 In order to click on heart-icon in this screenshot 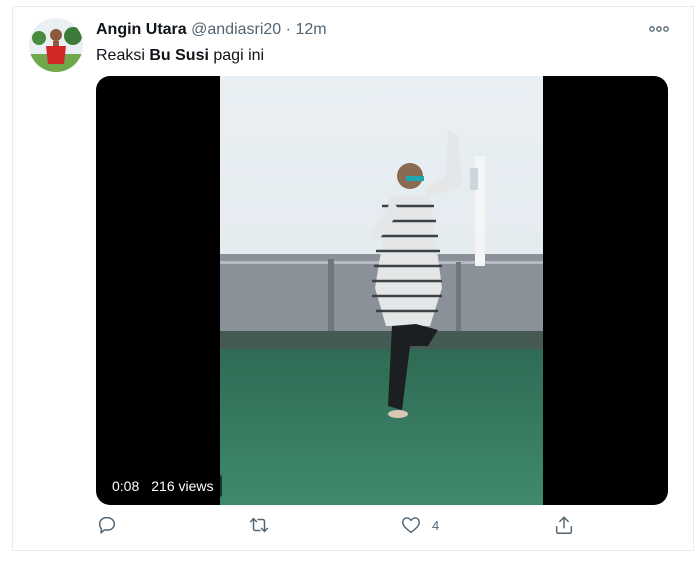, I will do `click(411, 525)`.